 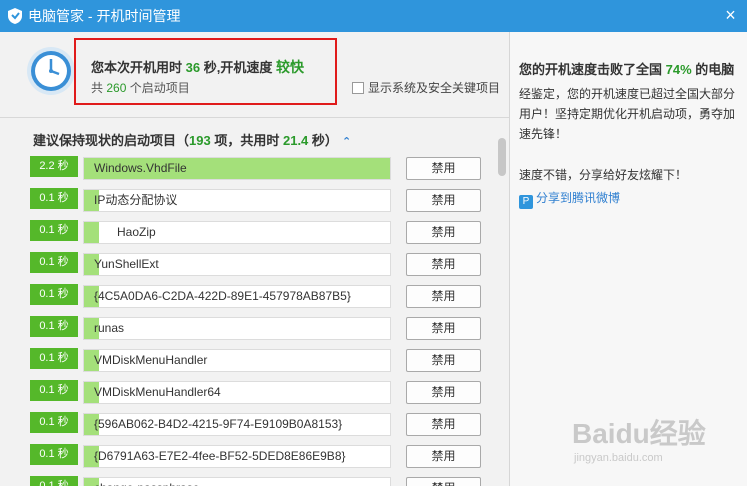 I want to click on rank-percent: 74%, so click(x=678, y=69).